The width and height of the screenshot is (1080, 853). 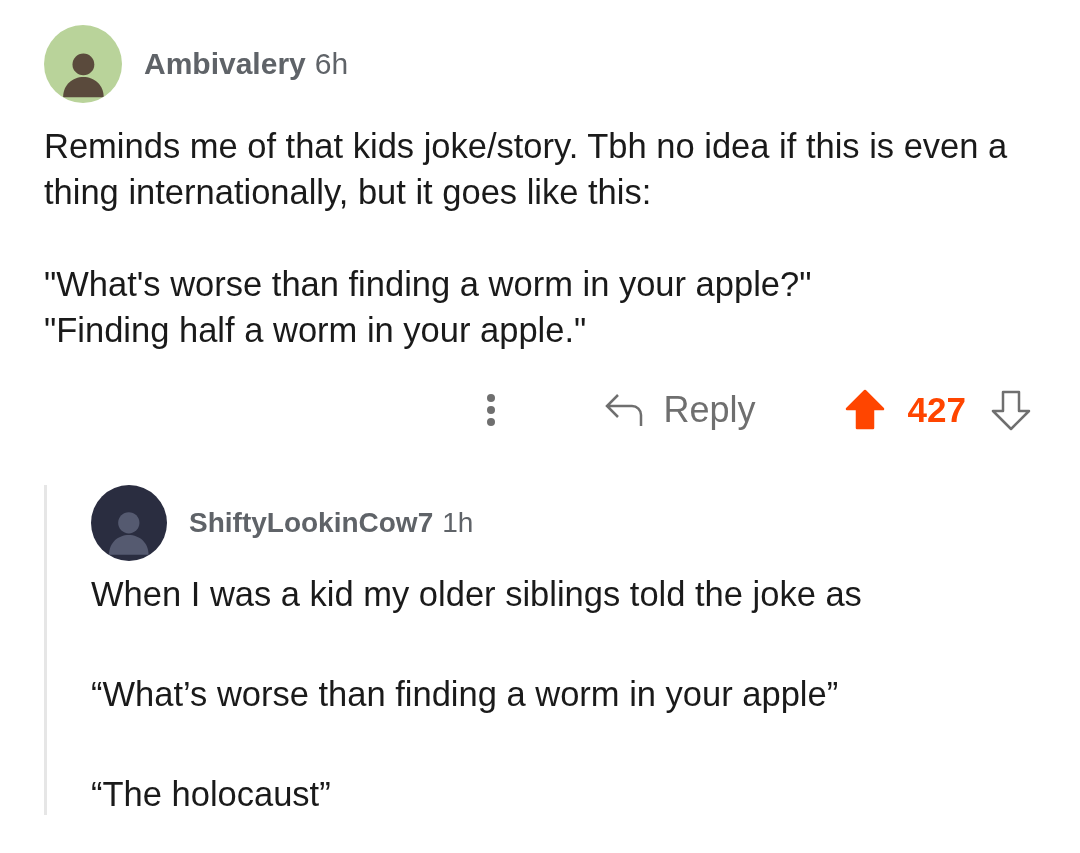 I want to click on upvote-icon, so click(x=864, y=410).